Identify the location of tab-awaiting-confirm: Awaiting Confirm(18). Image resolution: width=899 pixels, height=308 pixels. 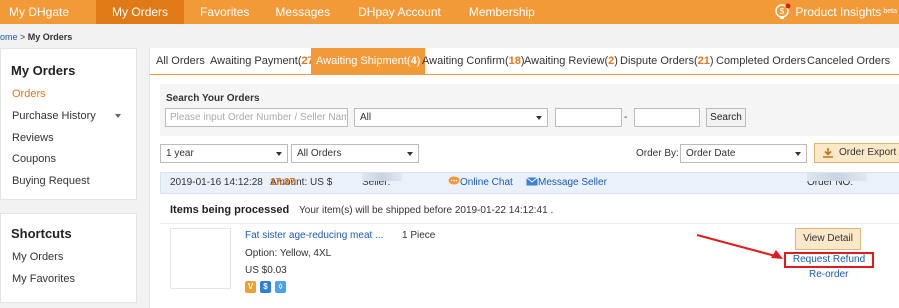
(473, 61).